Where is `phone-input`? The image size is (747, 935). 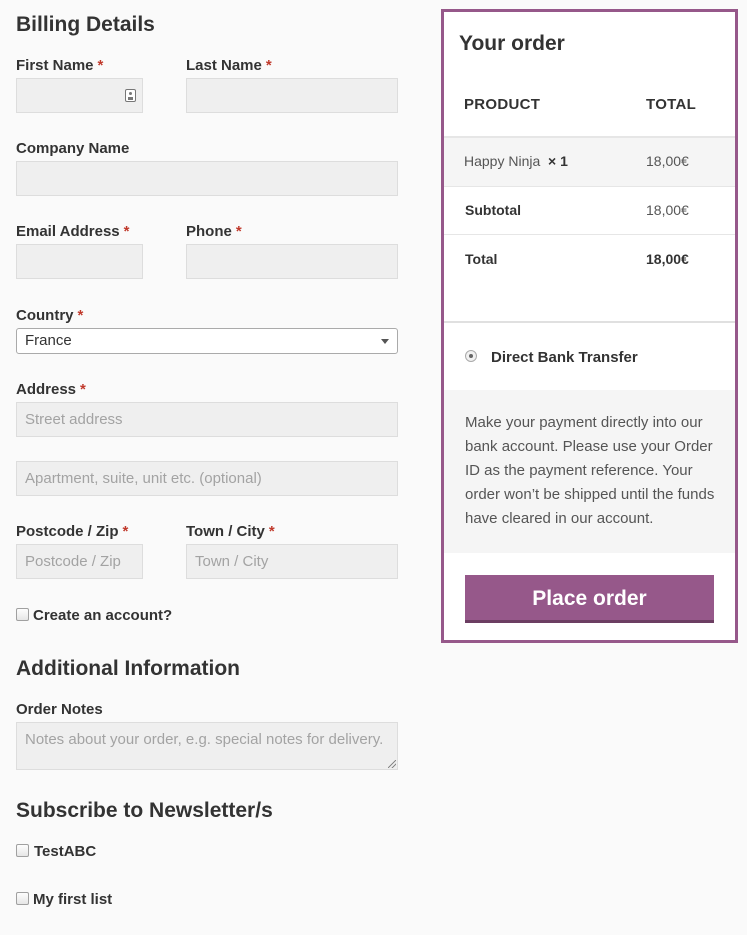 phone-input is located at coordinates (292, 261).